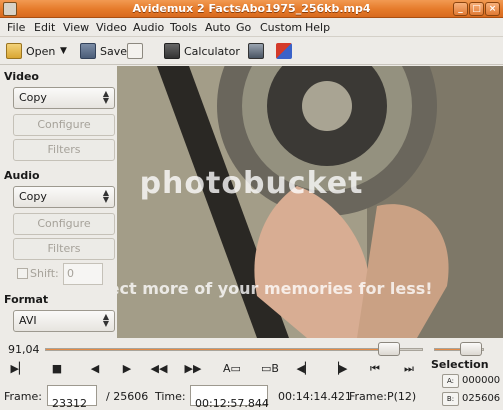 This screenshot has height=410, width=503. What do you see at coordinates (76, 27) in the screenshot?
I see `menu-view: View` at bounding box center [76, 27].